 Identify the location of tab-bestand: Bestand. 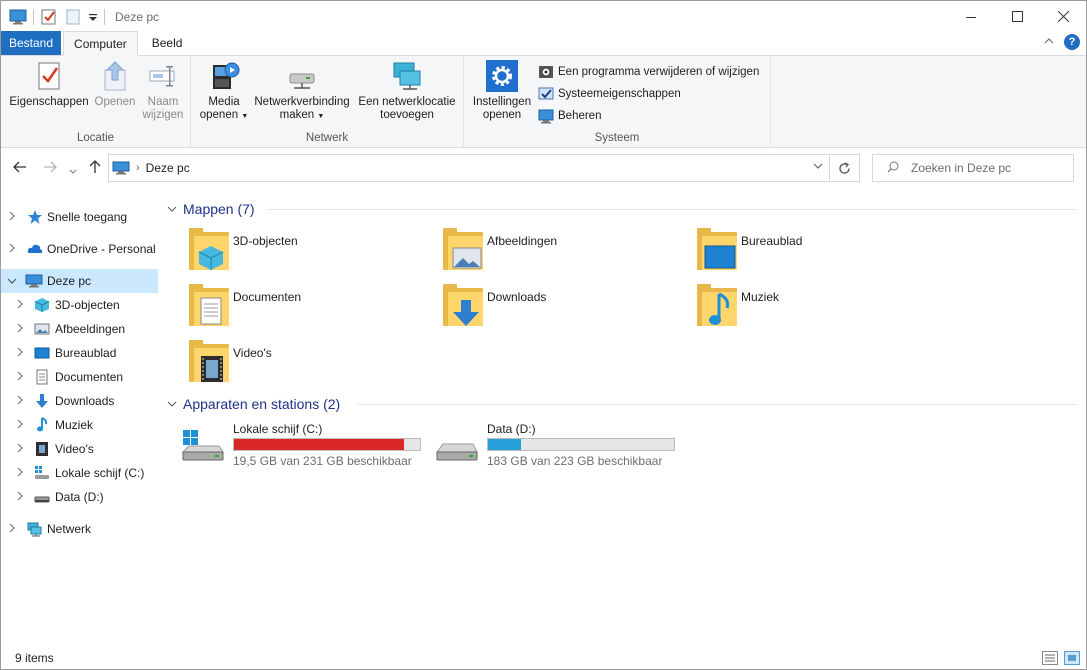
(31, 43).